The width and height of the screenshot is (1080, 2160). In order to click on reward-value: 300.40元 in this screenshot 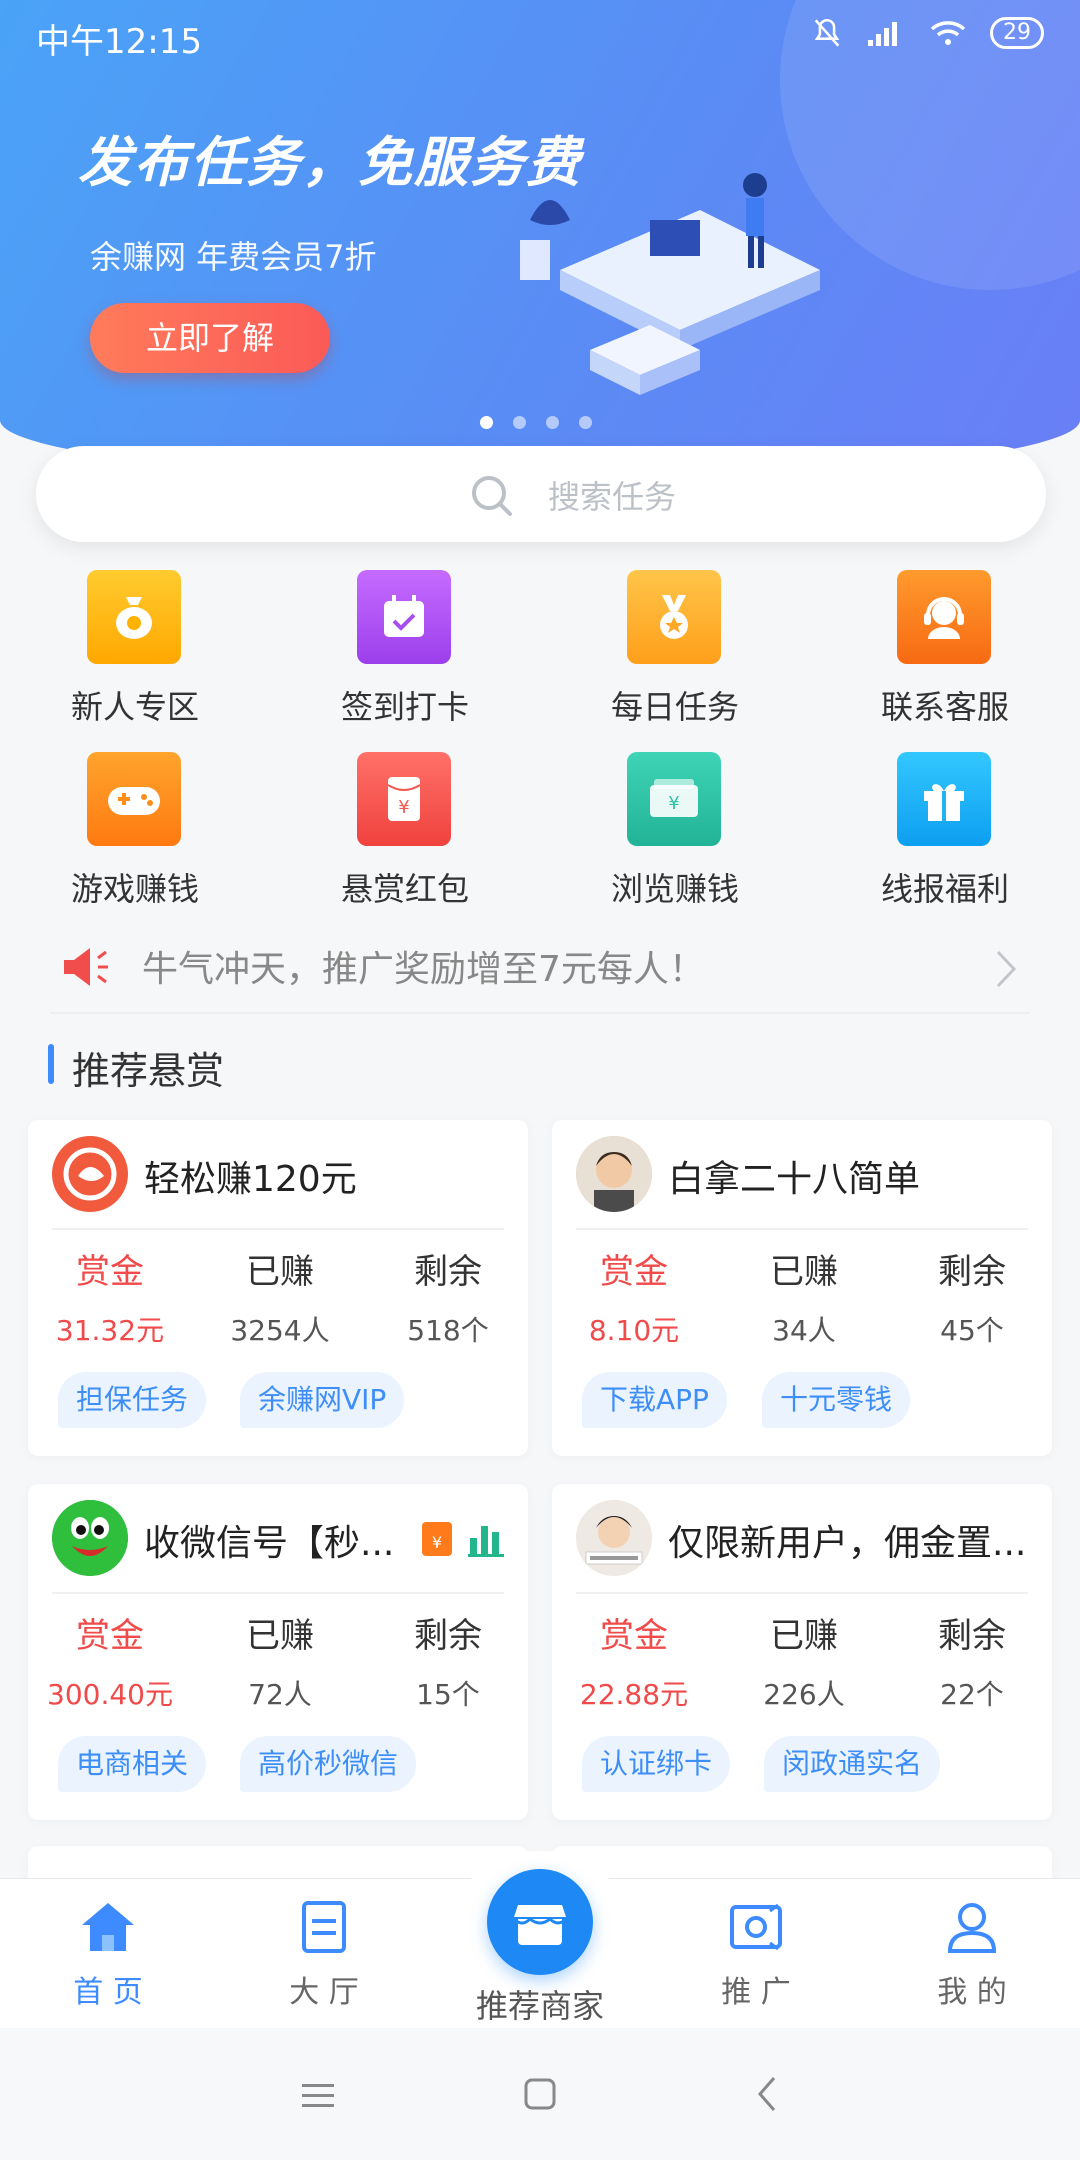, I will do `click(110, 1694)`.